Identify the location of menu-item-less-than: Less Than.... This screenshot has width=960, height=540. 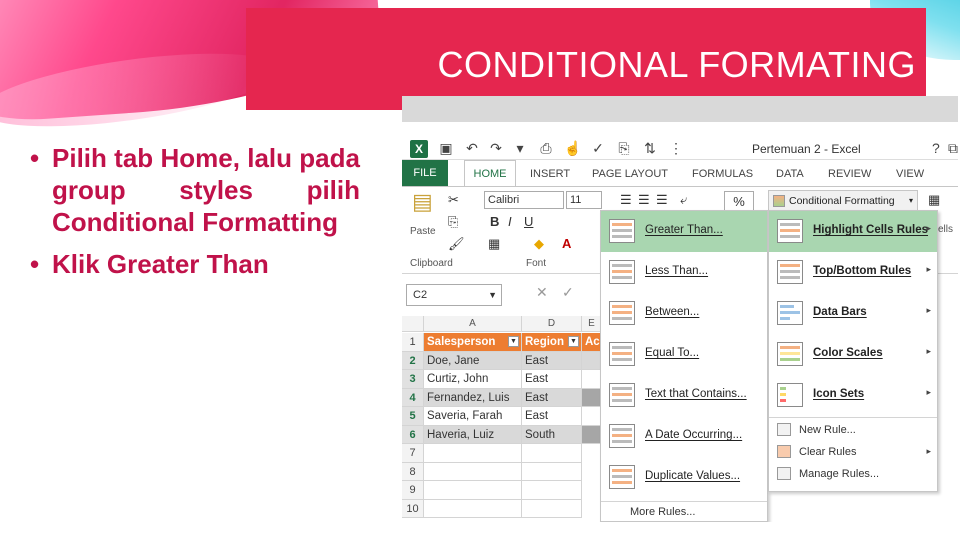
(684, 272).